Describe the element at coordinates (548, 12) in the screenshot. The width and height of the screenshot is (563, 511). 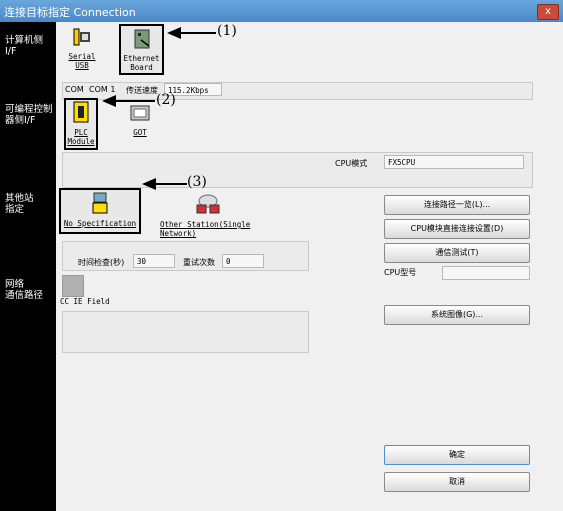
I see `close-button: x` at that location.